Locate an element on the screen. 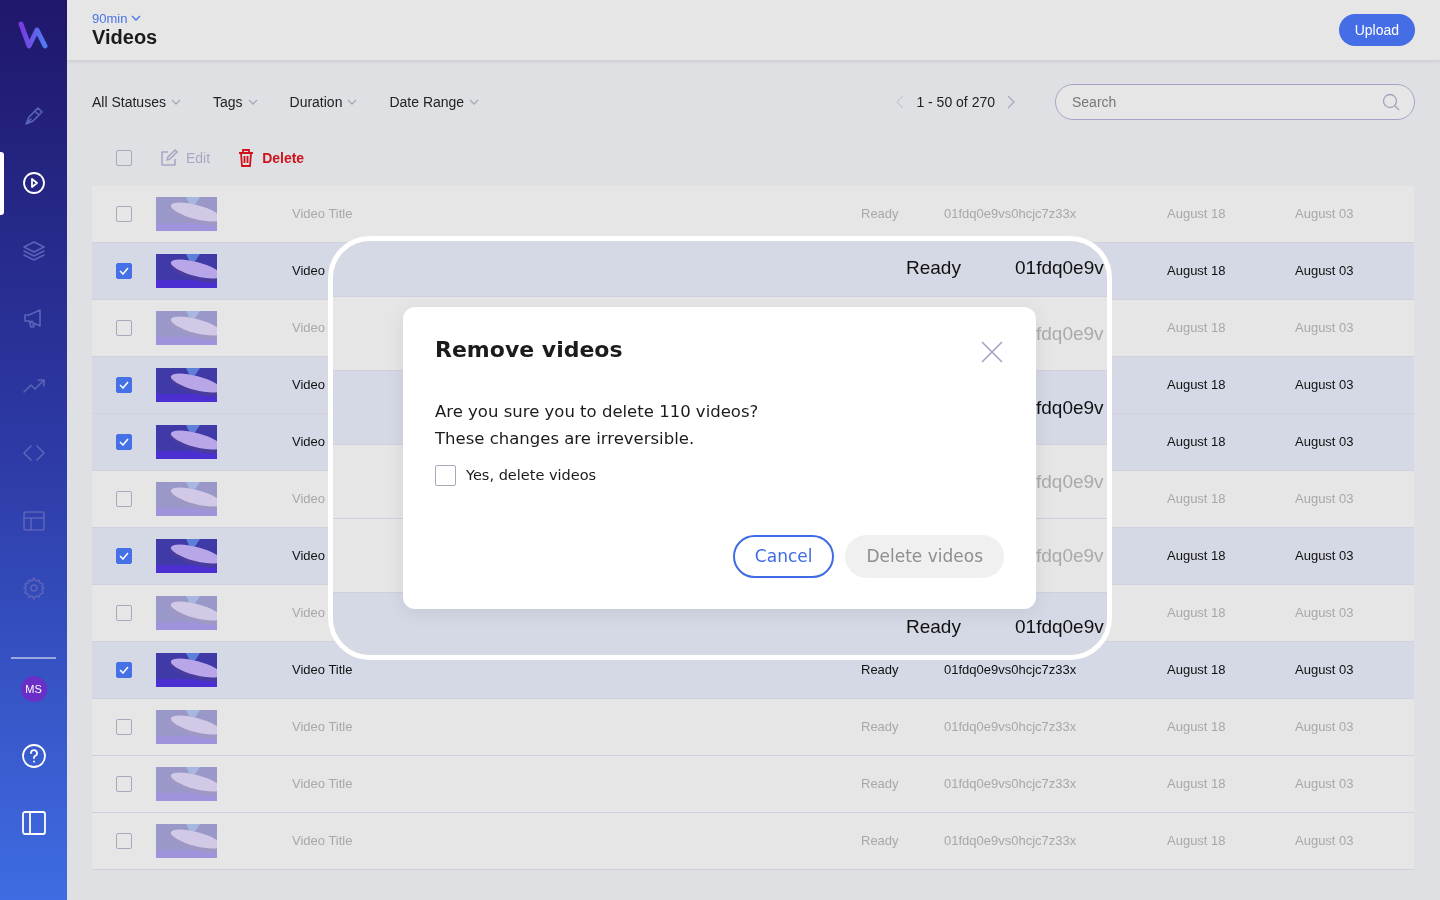 The height and width of the screenshot is (900, 1440). delete-button: Delete is located at coordinates (271, 158).